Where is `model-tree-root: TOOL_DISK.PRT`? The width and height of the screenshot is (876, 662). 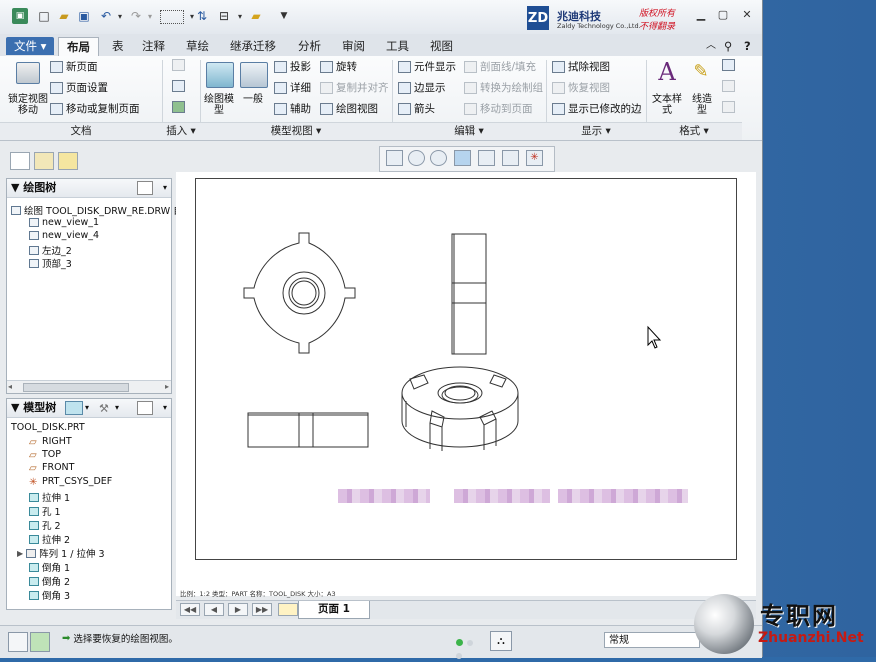 model-tree-root: TOOL_DISK.PRT is located at coordinates (48, 427).